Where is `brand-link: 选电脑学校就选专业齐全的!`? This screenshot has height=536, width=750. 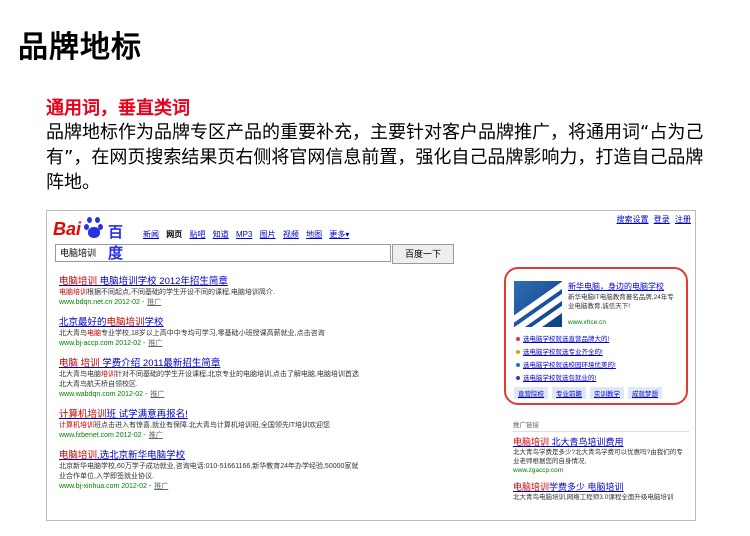 brand-link: 选电脑学校就选专业齐全的! is located at coordinates (566, 352).